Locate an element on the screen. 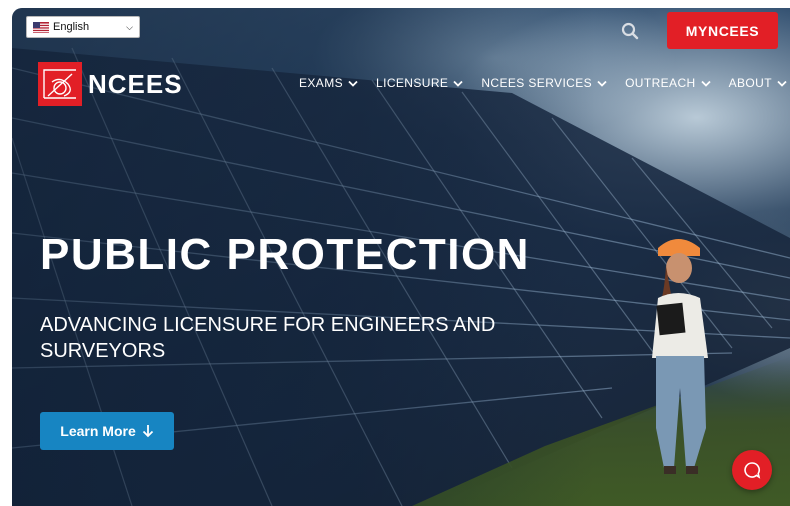 The height and width of the screenshot is (506, 790). nav-item-label: LICENSURE is located at coordinates (412, 83).